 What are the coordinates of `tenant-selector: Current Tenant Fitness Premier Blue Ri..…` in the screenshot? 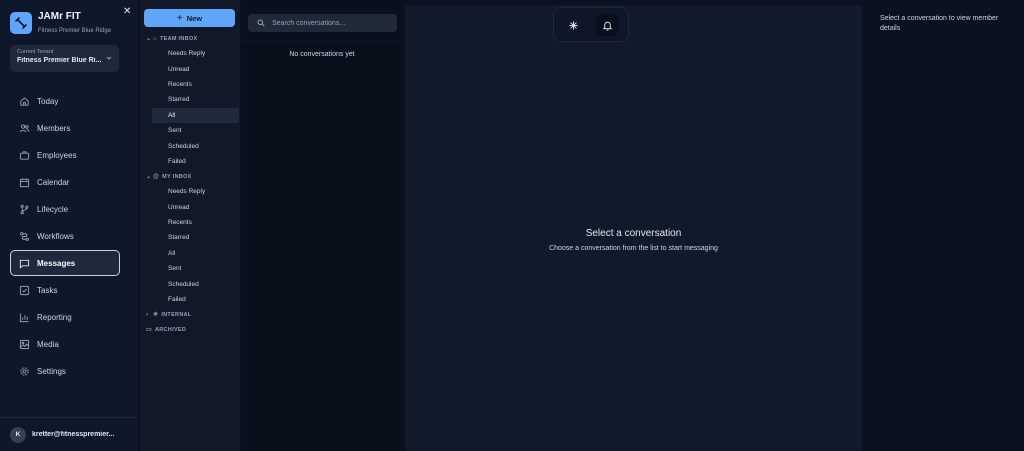 It's located at (64, 58).